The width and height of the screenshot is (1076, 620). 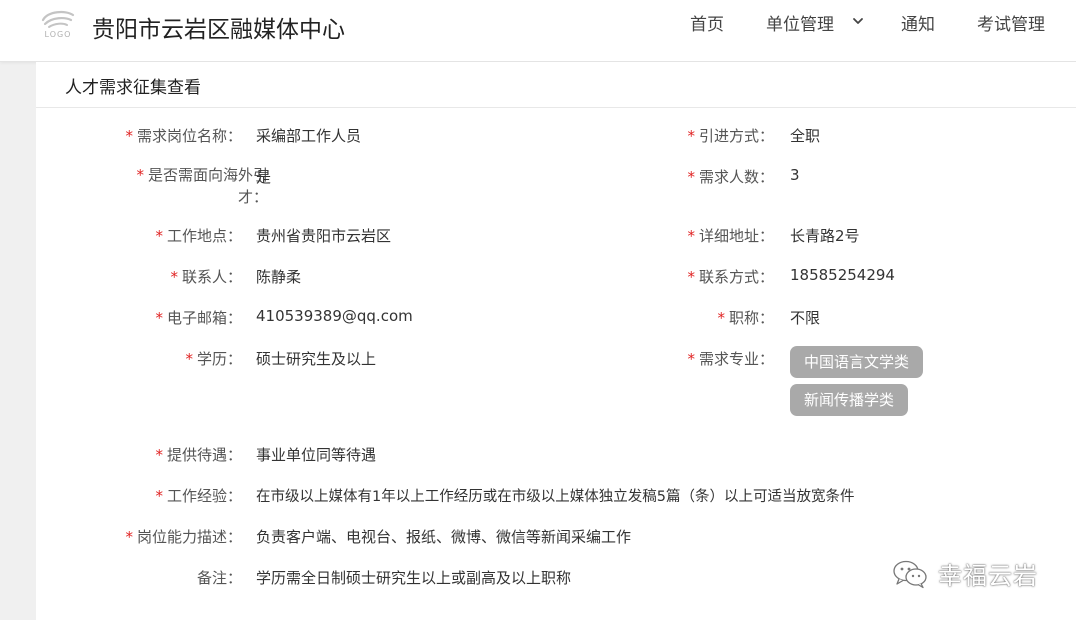 What do you see at coordinates (218, 27) in the screenshot?
I see `site-title: 贵阳市云岩区融媒体中心` at bounding box center [218, 27].